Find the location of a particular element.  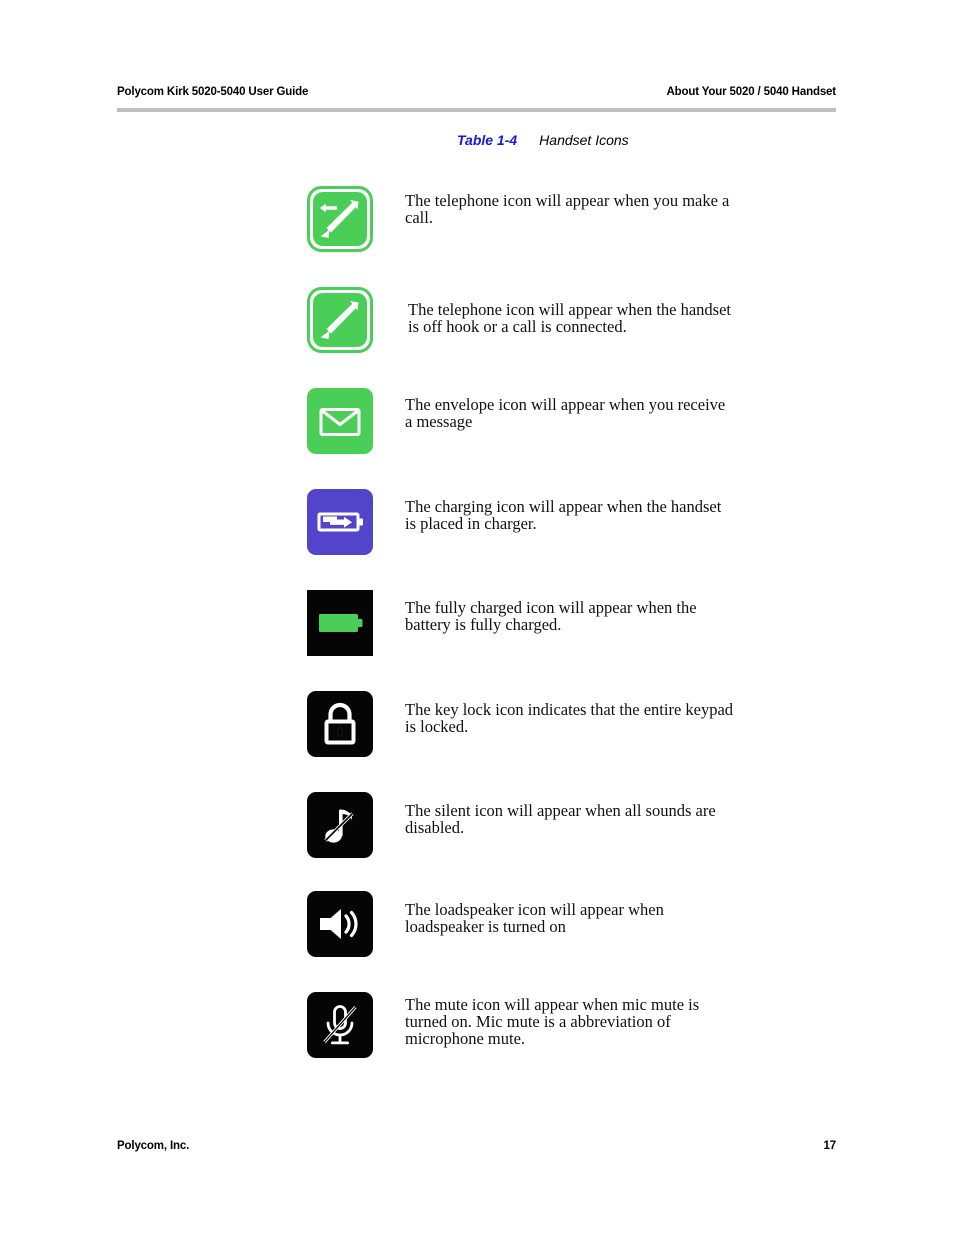

footer-page-number: 17 is located at coordinates (830, 1146).